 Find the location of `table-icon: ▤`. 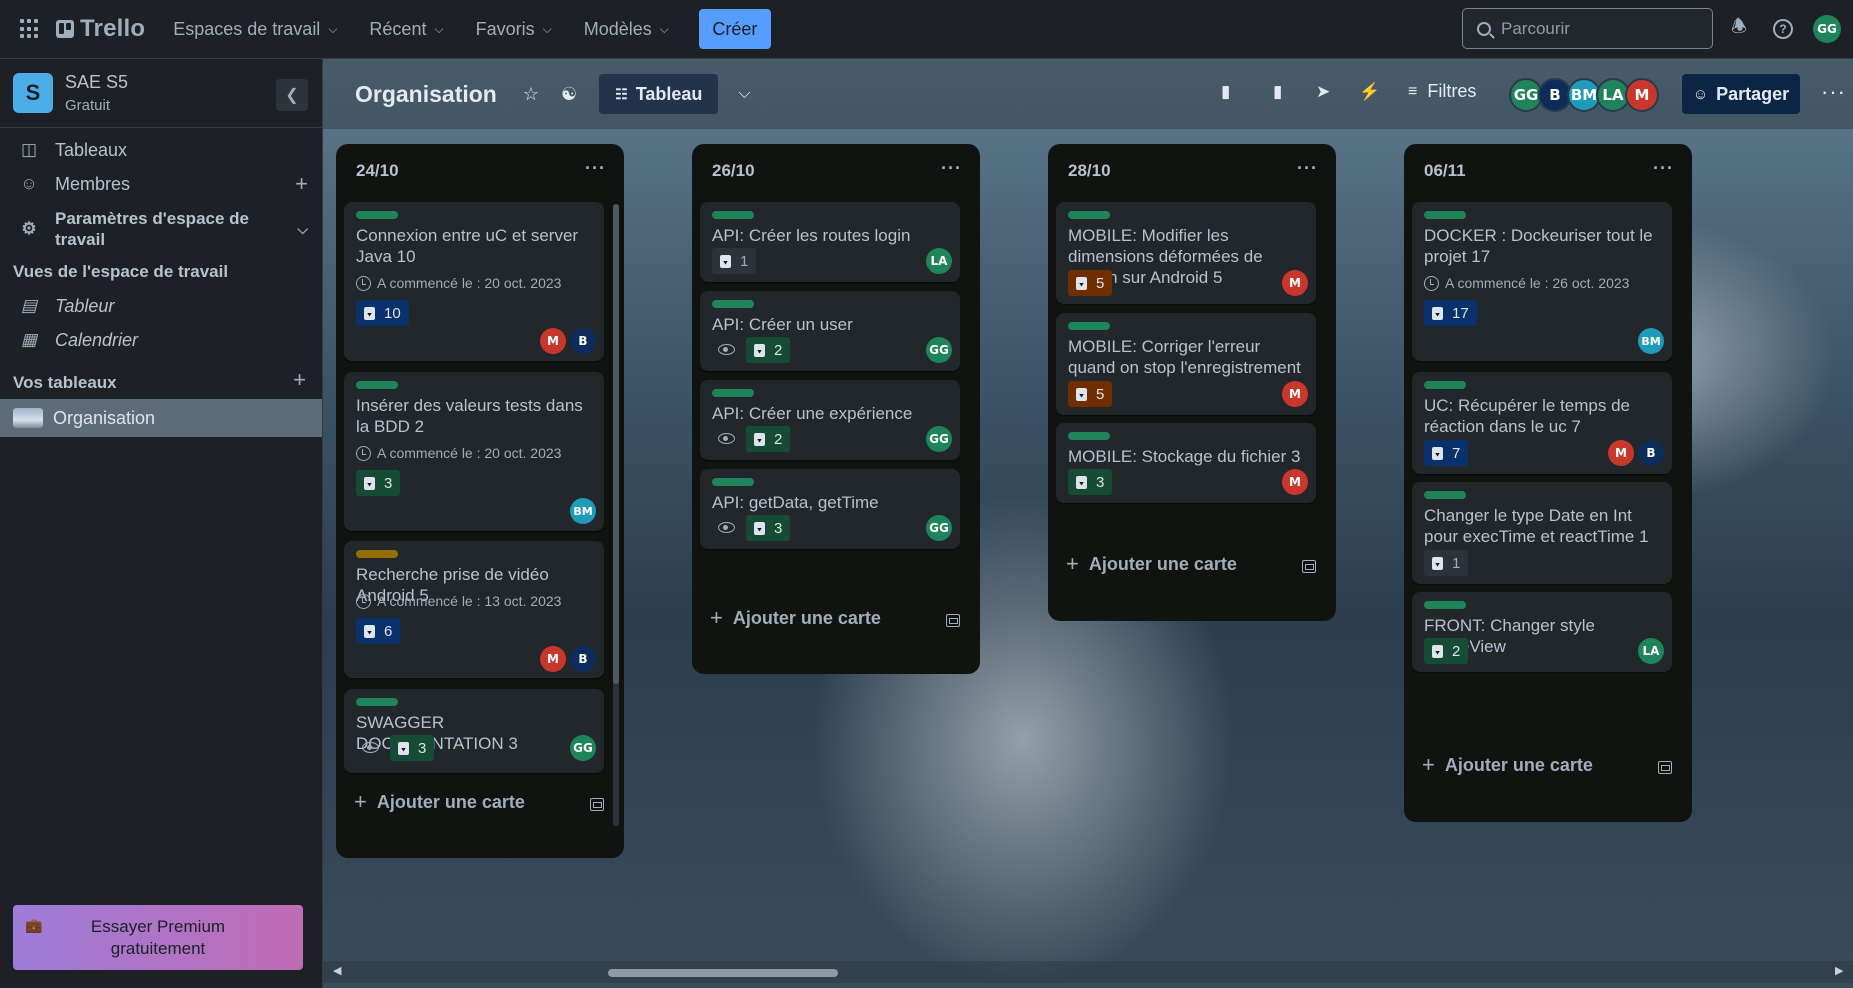

table-icon: ▤ is located at coordinates (29, 305).